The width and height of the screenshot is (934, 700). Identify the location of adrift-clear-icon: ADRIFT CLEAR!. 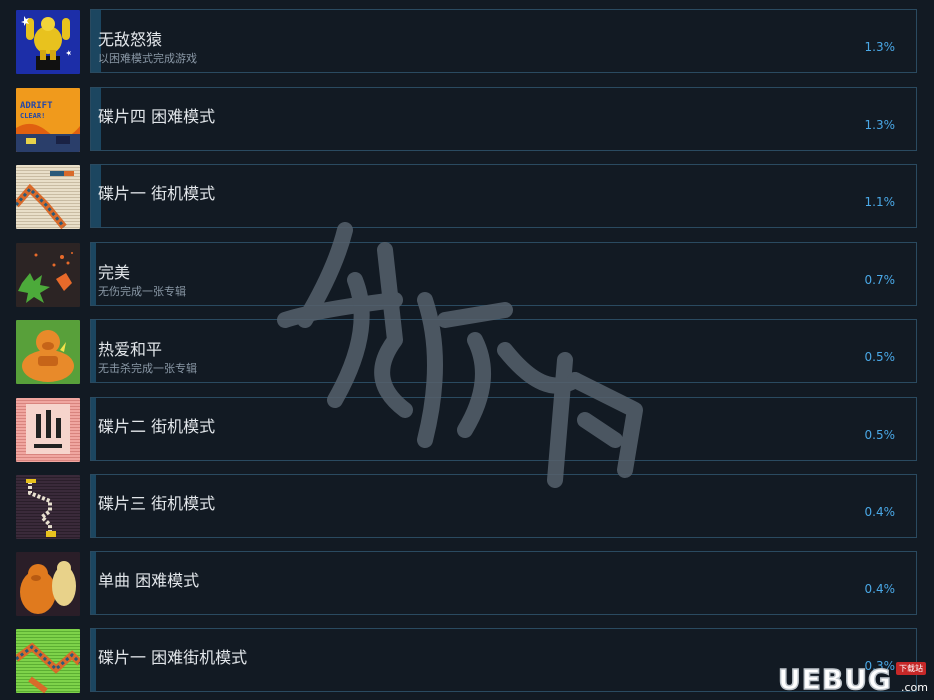
(48, 120).